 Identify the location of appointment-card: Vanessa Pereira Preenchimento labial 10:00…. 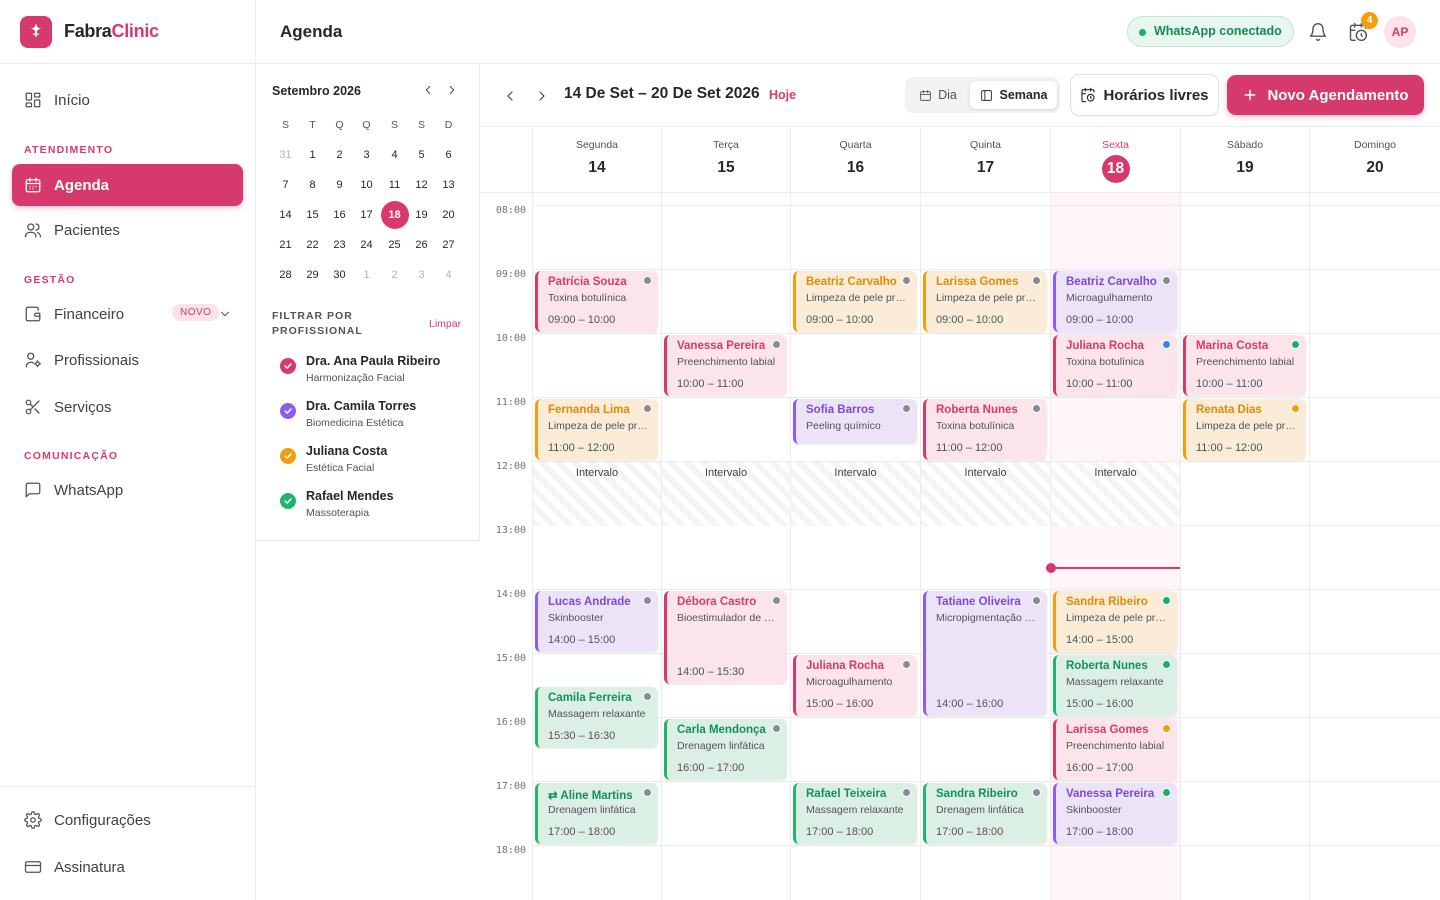
(725, 365).